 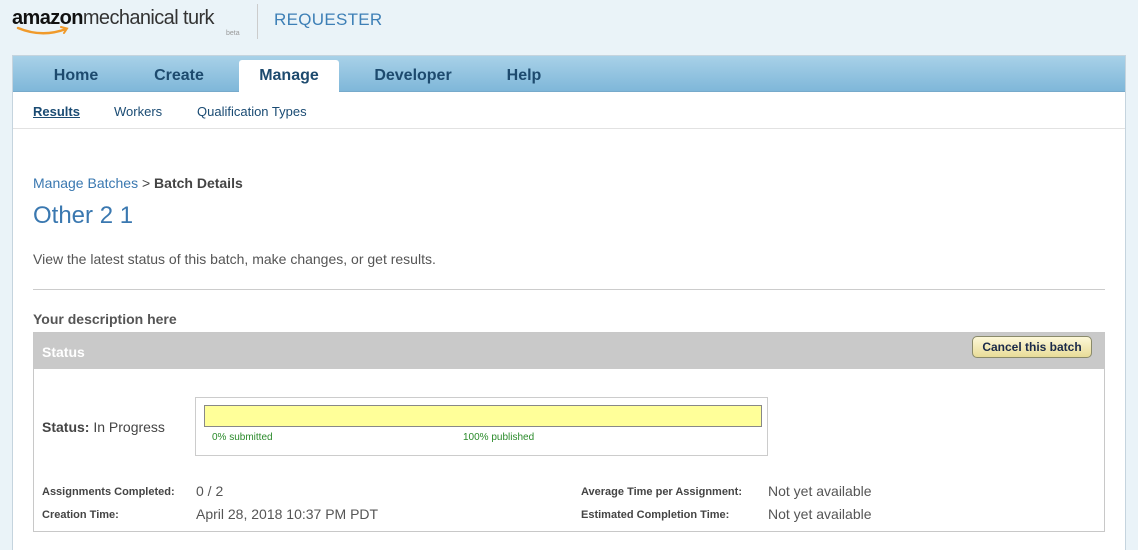 I want to click on subnav-qualification-types: Qualification Types, so click(x=252, y=111).